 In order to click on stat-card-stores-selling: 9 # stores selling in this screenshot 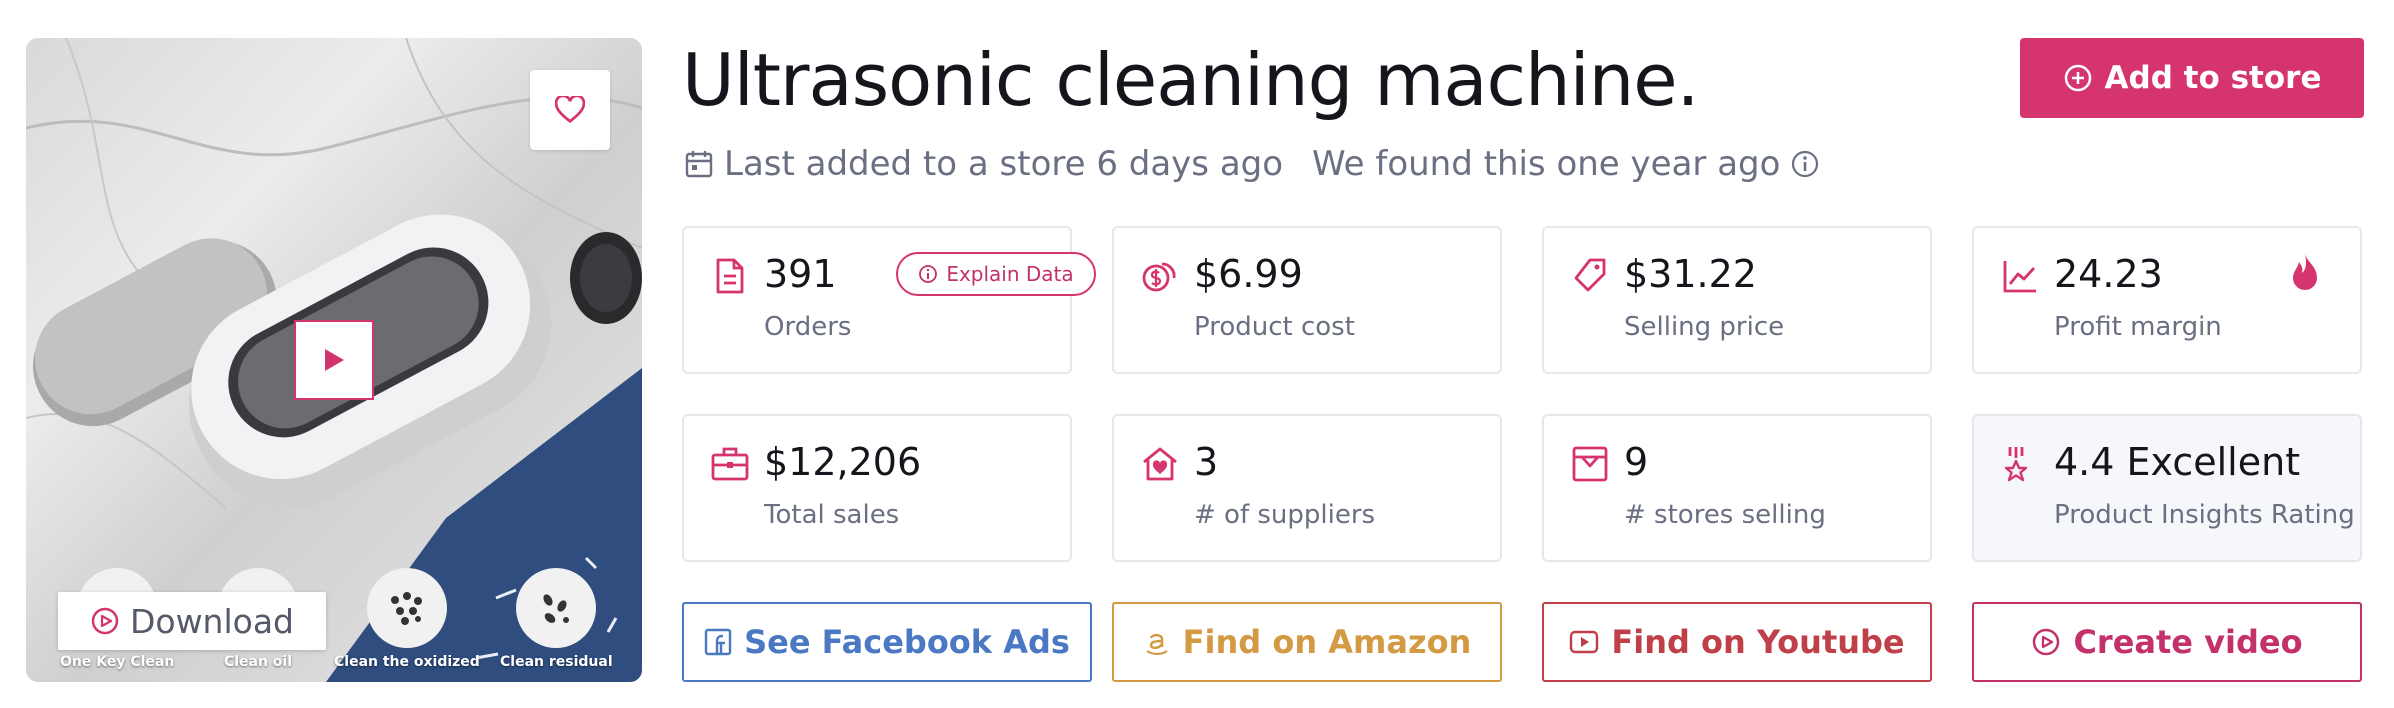, I will do `click(1737, 488)`.